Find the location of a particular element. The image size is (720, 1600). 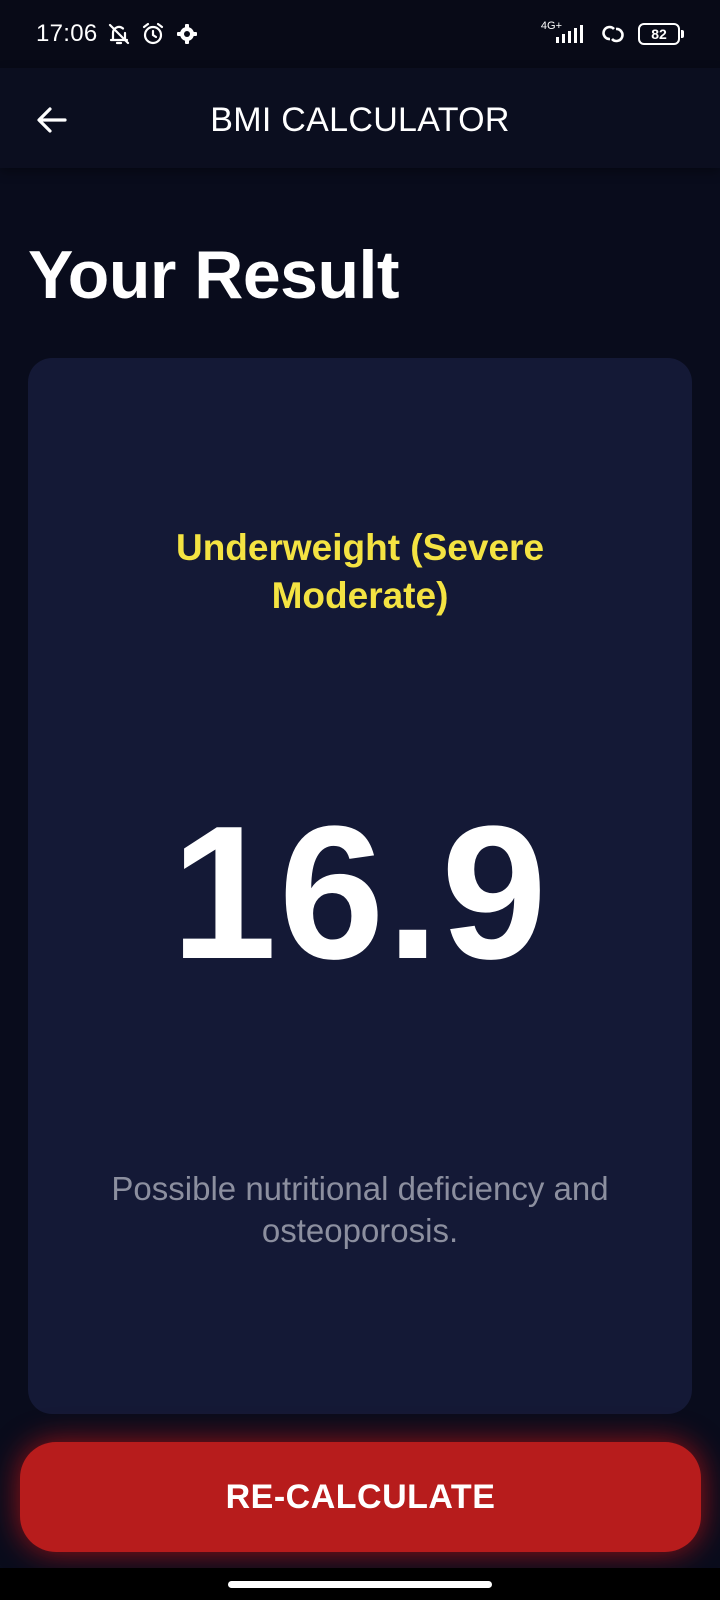

battery-level: 82 is located at coordinates (659, 34).